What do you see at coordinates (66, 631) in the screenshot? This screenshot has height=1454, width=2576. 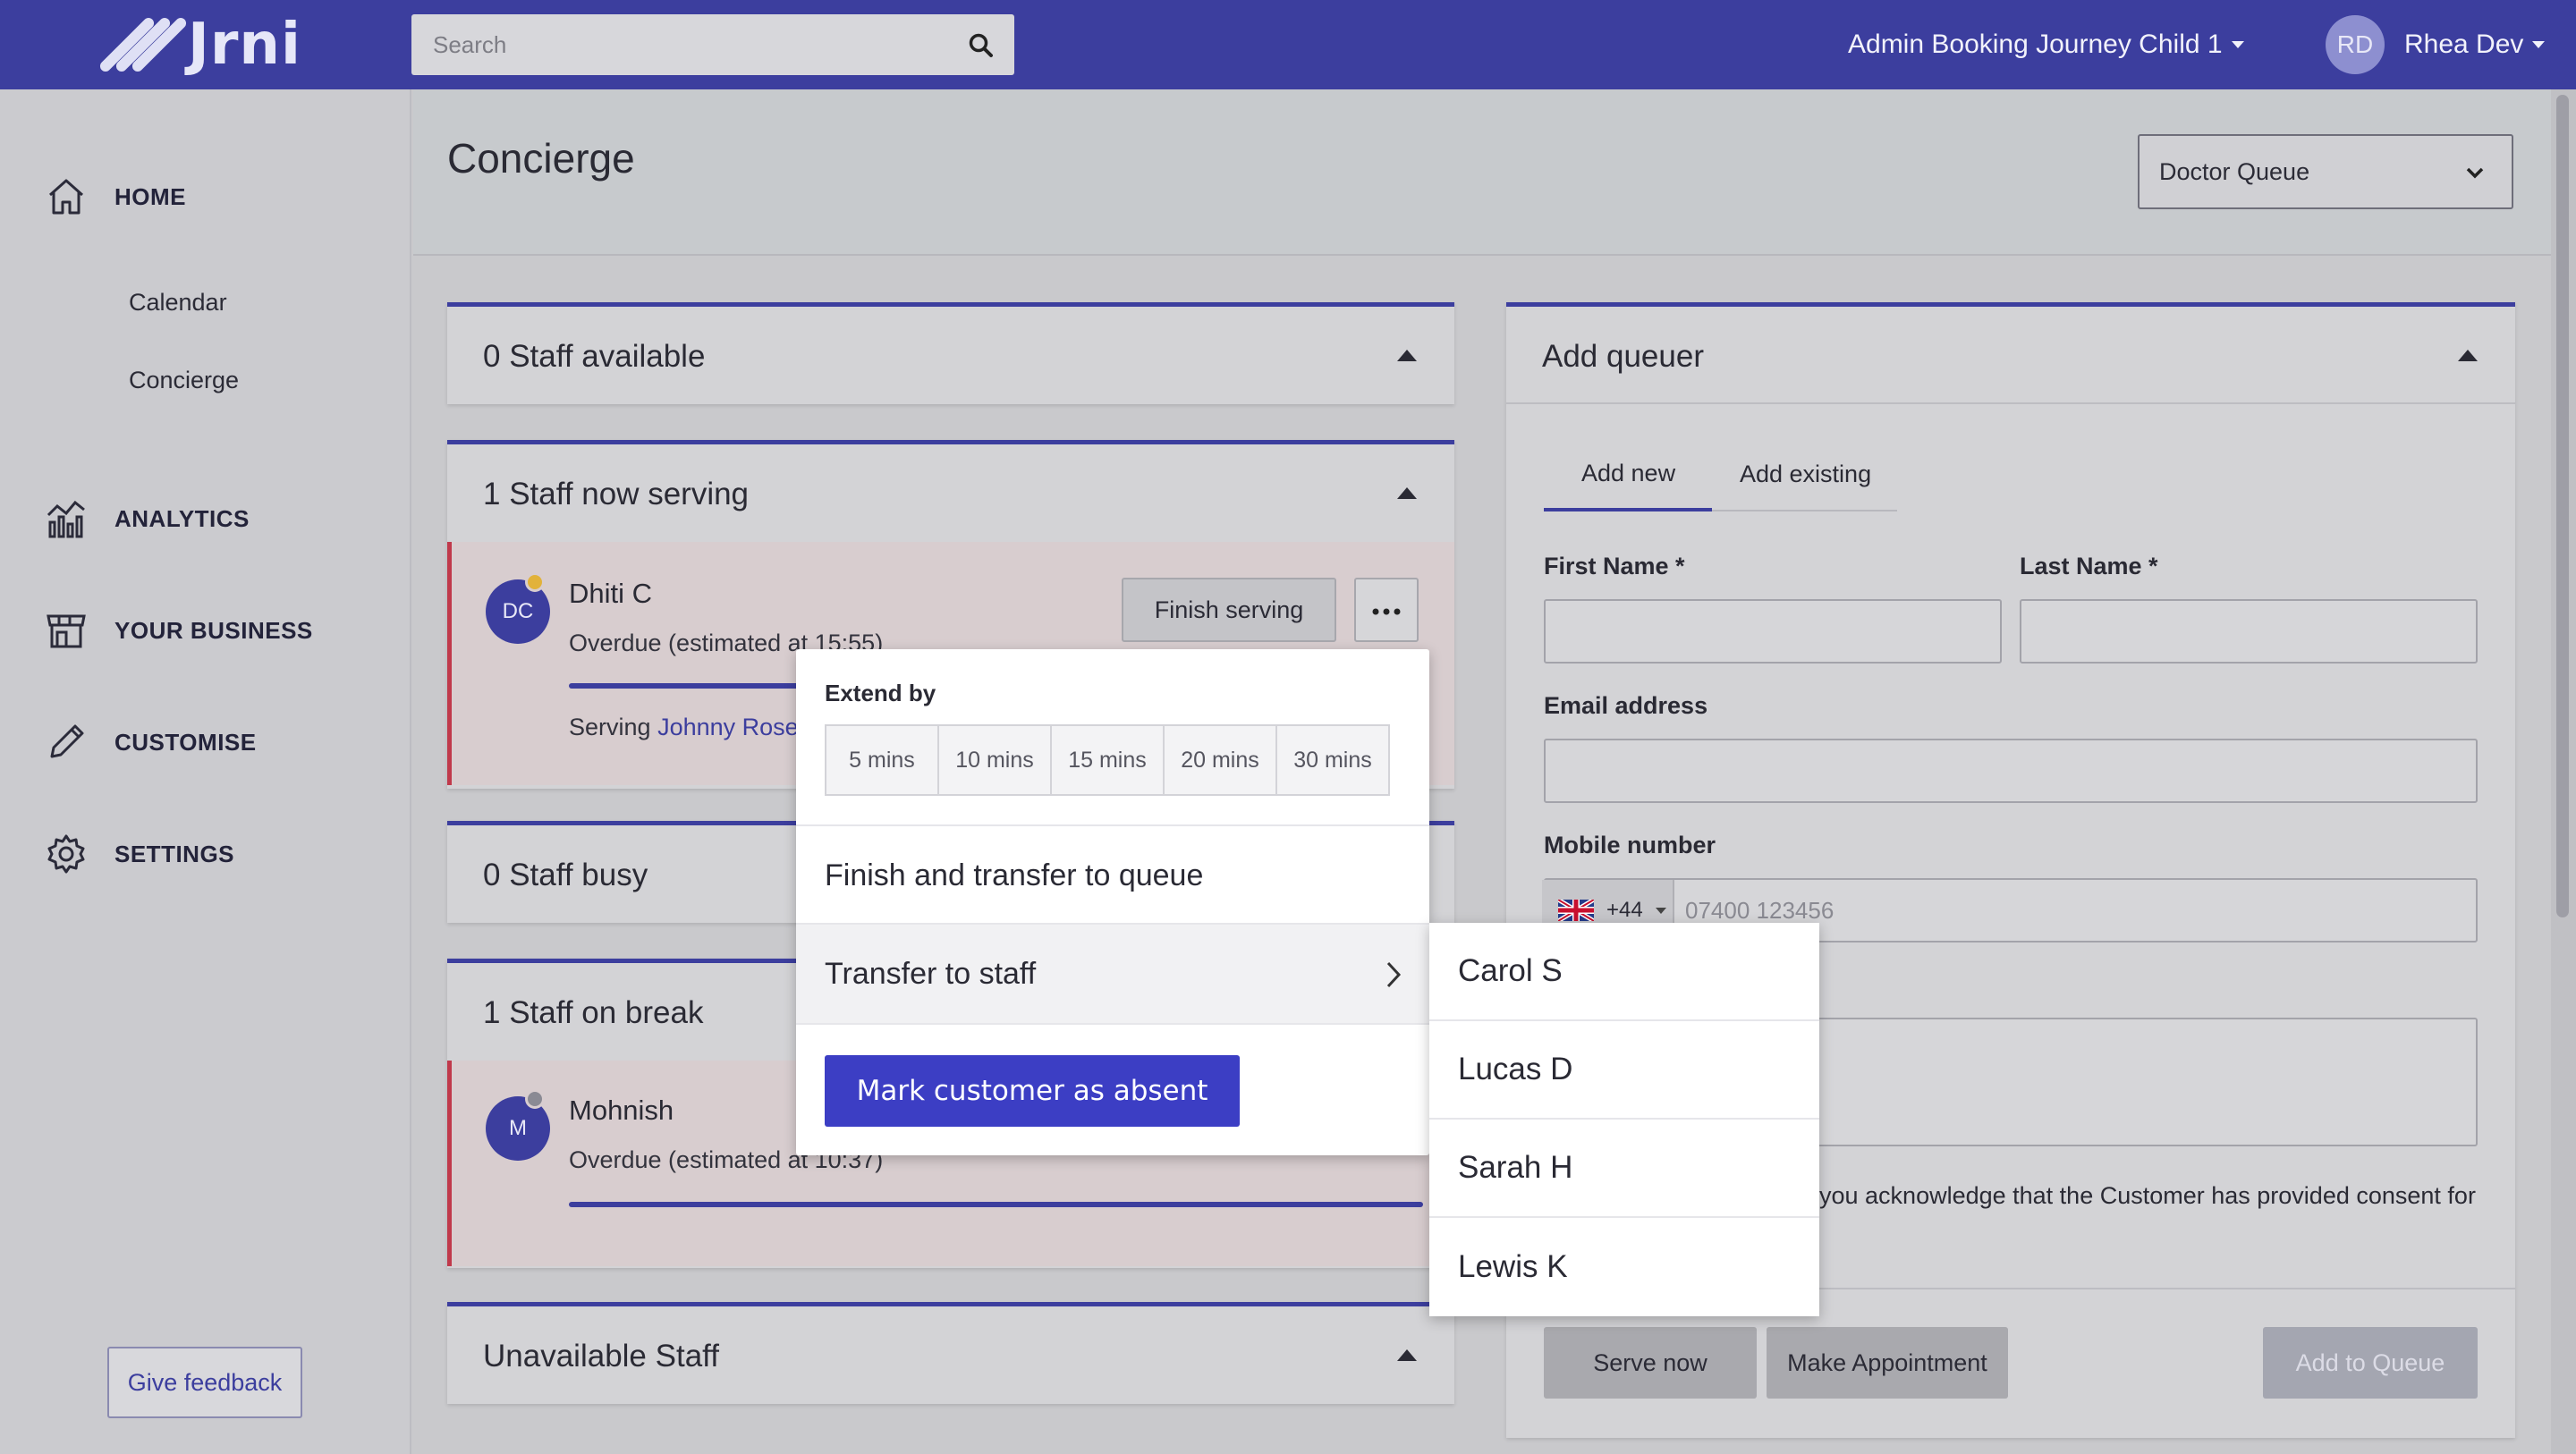 I see `storefront-icon` at bounding box center [66, 631].